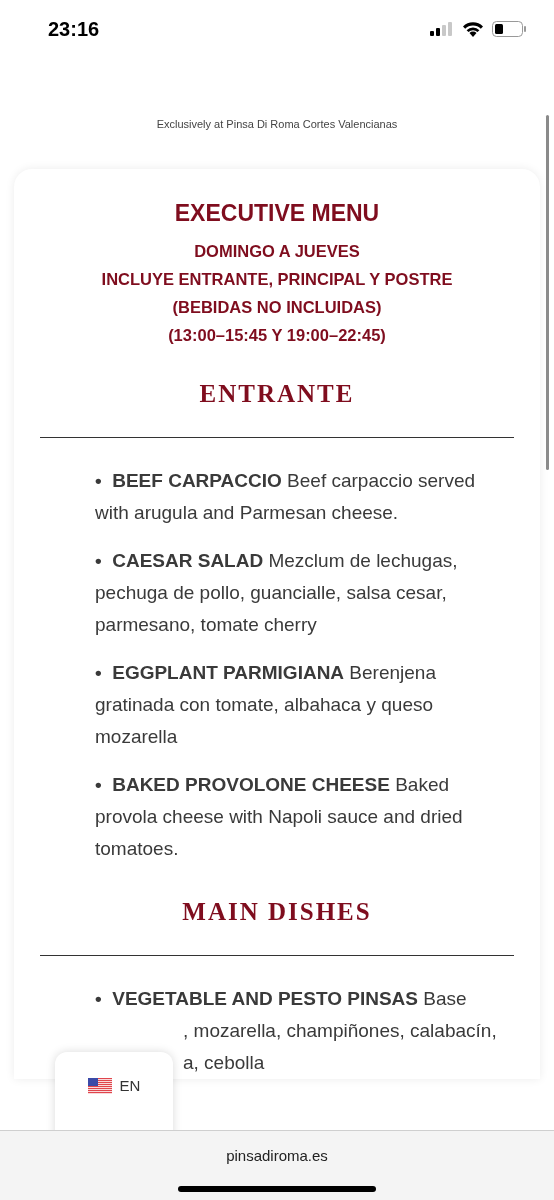 Image resolution: width=554 pixels, height=1200 pixels. What do you see at coordinates (340, 1031) in the screenshot?
I see `menu-item-text: , mozarella, champiñones, calabacín,` at bounding box center [340, 1031].